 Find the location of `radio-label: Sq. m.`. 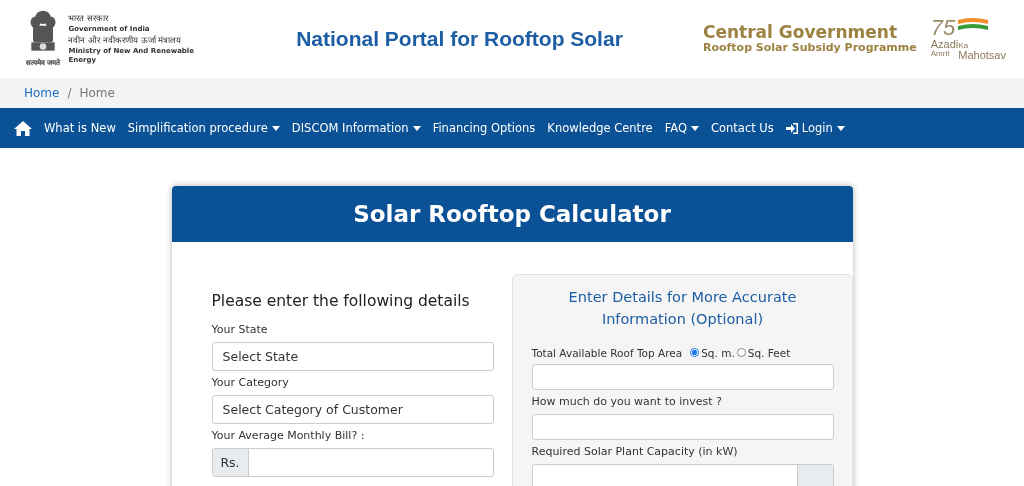

radio-label: Sq. m. is located at coordinates (718, 352).